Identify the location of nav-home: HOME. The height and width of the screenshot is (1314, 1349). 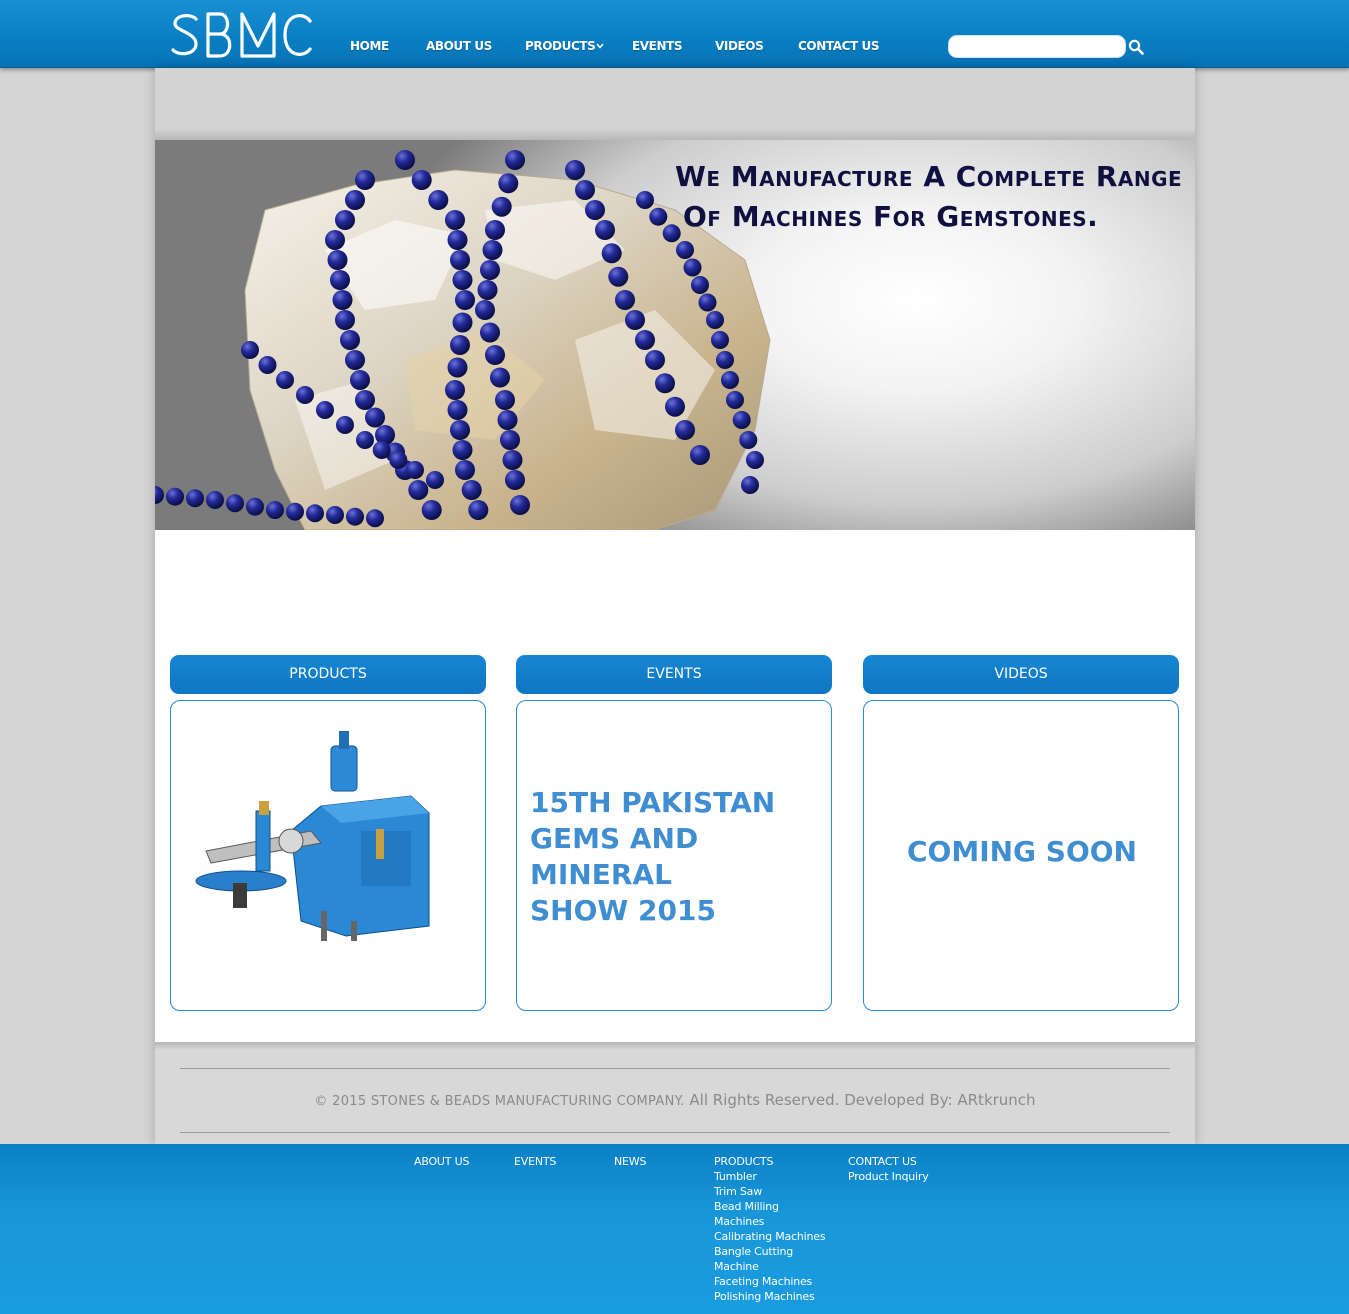
(369, 46).